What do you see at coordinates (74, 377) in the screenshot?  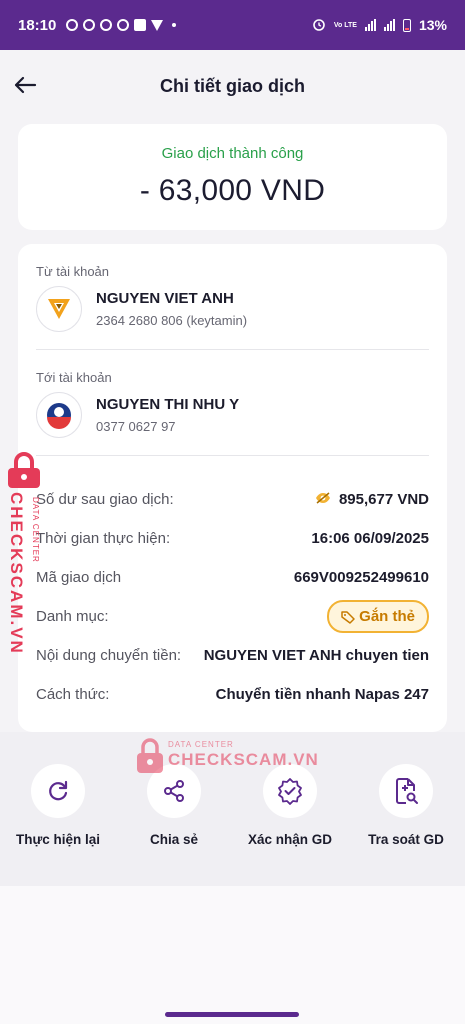 I see `to-account-label: Tới tài khoản` at bounding box center [74, 377].